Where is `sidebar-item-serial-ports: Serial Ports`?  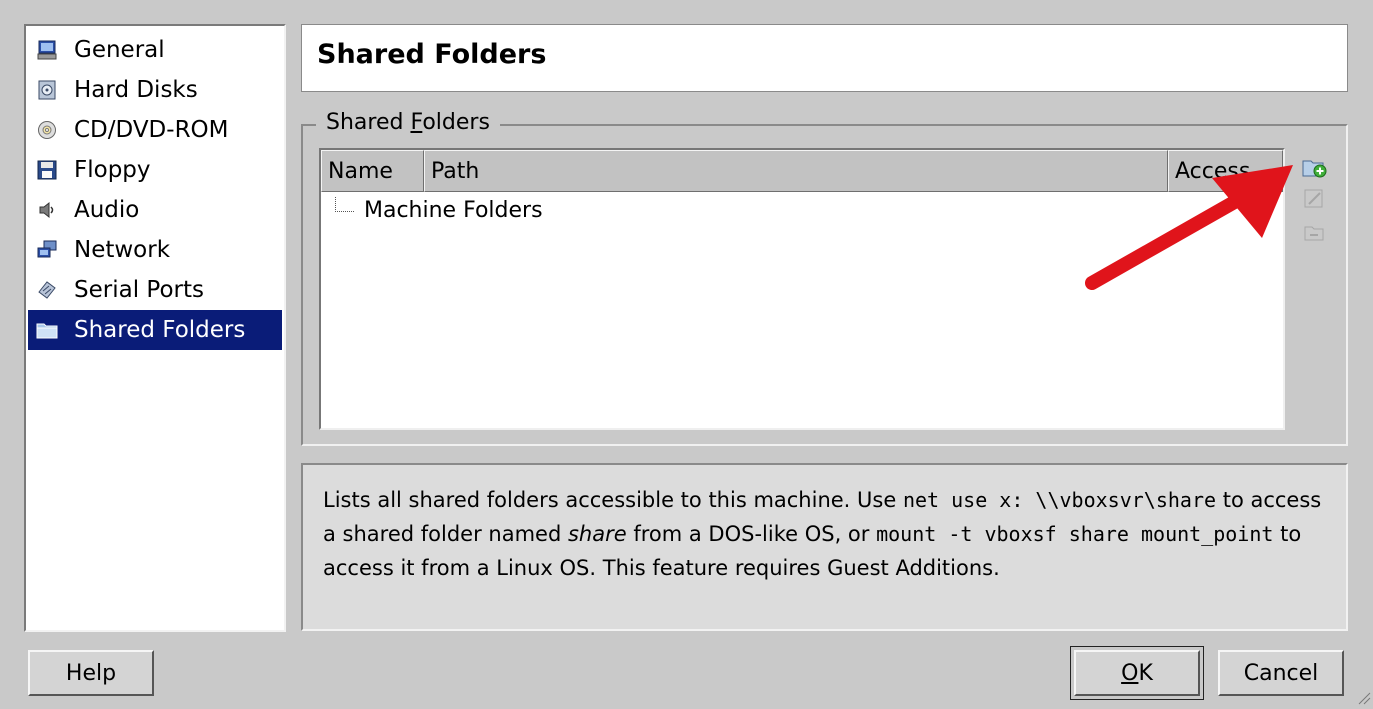
sidebar-item-serial-ports: Serial Ports is located at coordinates (155, 290).